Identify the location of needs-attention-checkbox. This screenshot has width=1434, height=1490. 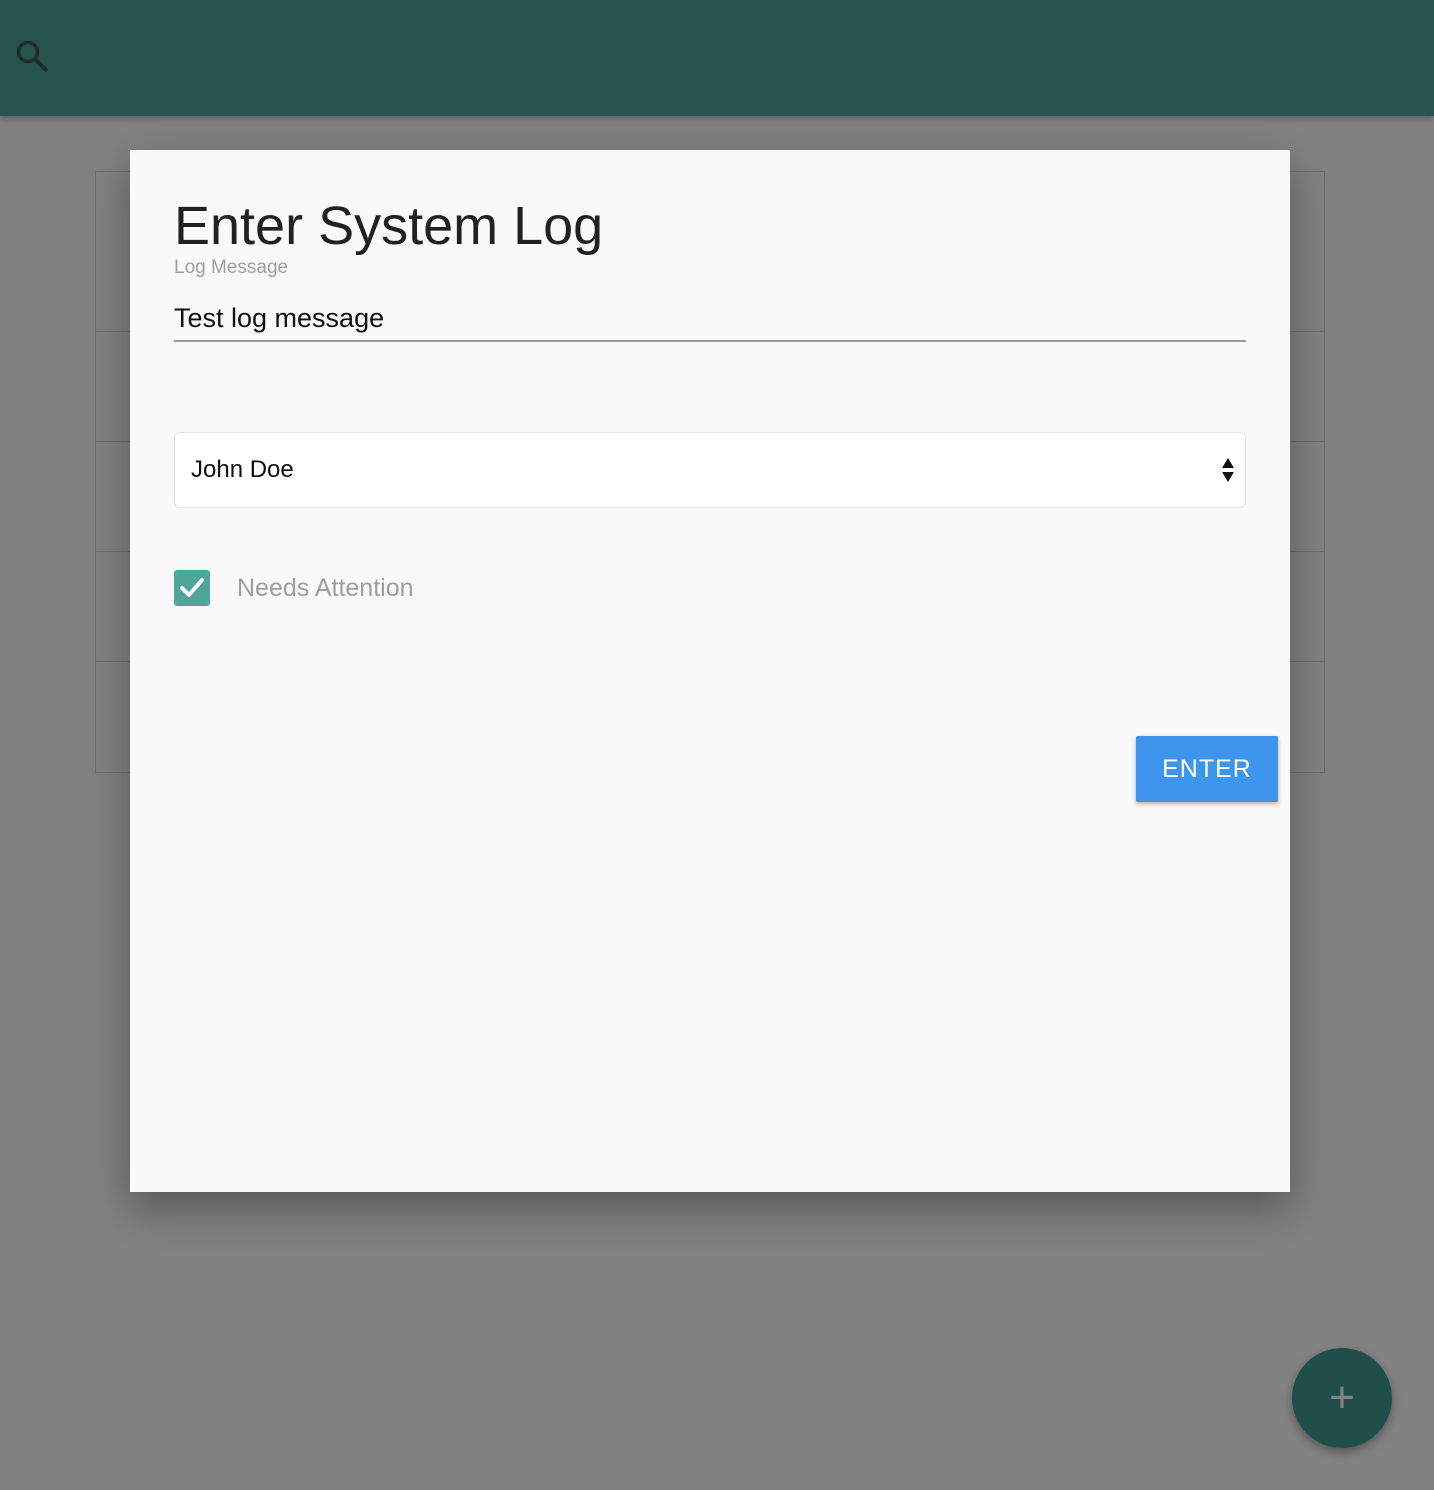
(192, 588).